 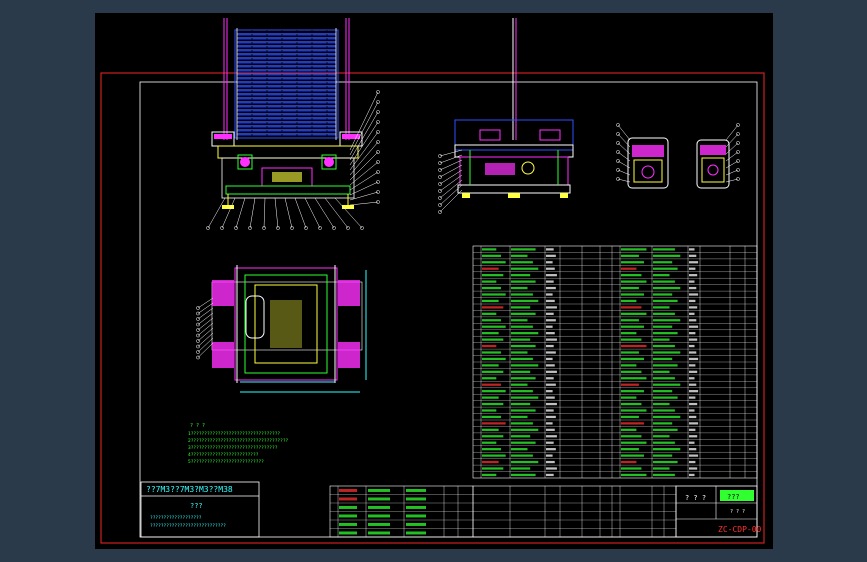 What do you see at coordinates (233, 448) in the screenshot?
I see `notes-line-3: 3????????????????????????????????` at bounding box center [233, 448].